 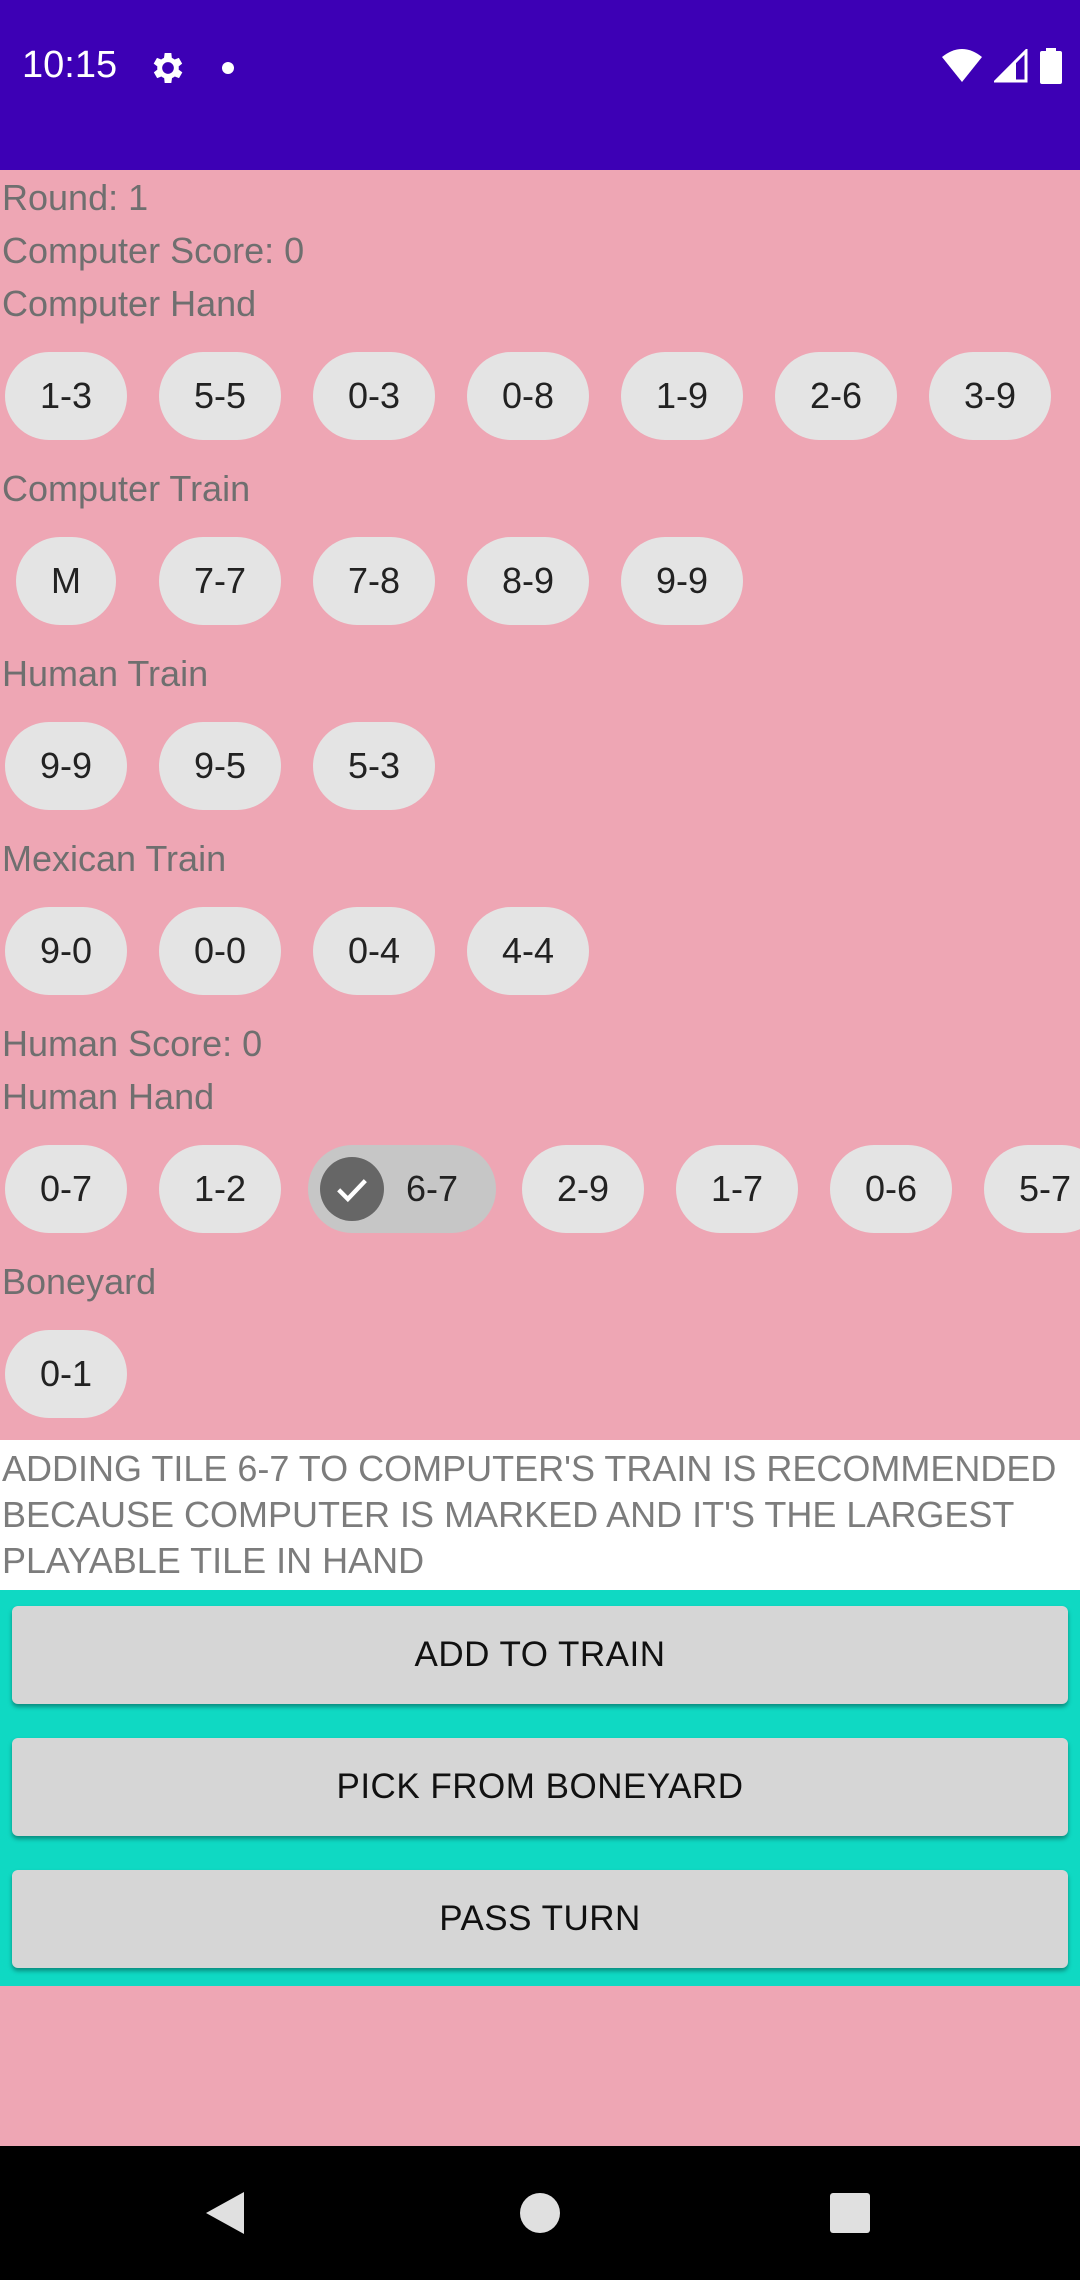 What do you see at coordinates (79, 1281) in the screenshot?
I see `boneyard-label: Boneyard` at bounding box center [79, 1281].